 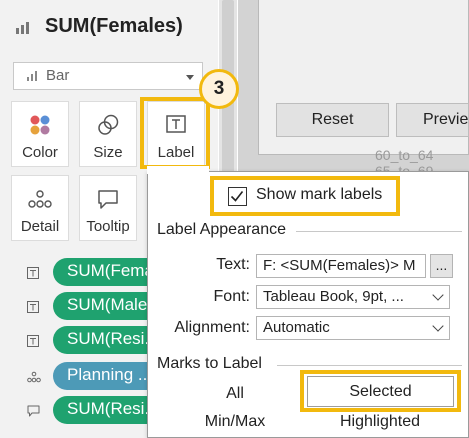 I want to click on detail-tile: Detail, so click(x=40, y=208).